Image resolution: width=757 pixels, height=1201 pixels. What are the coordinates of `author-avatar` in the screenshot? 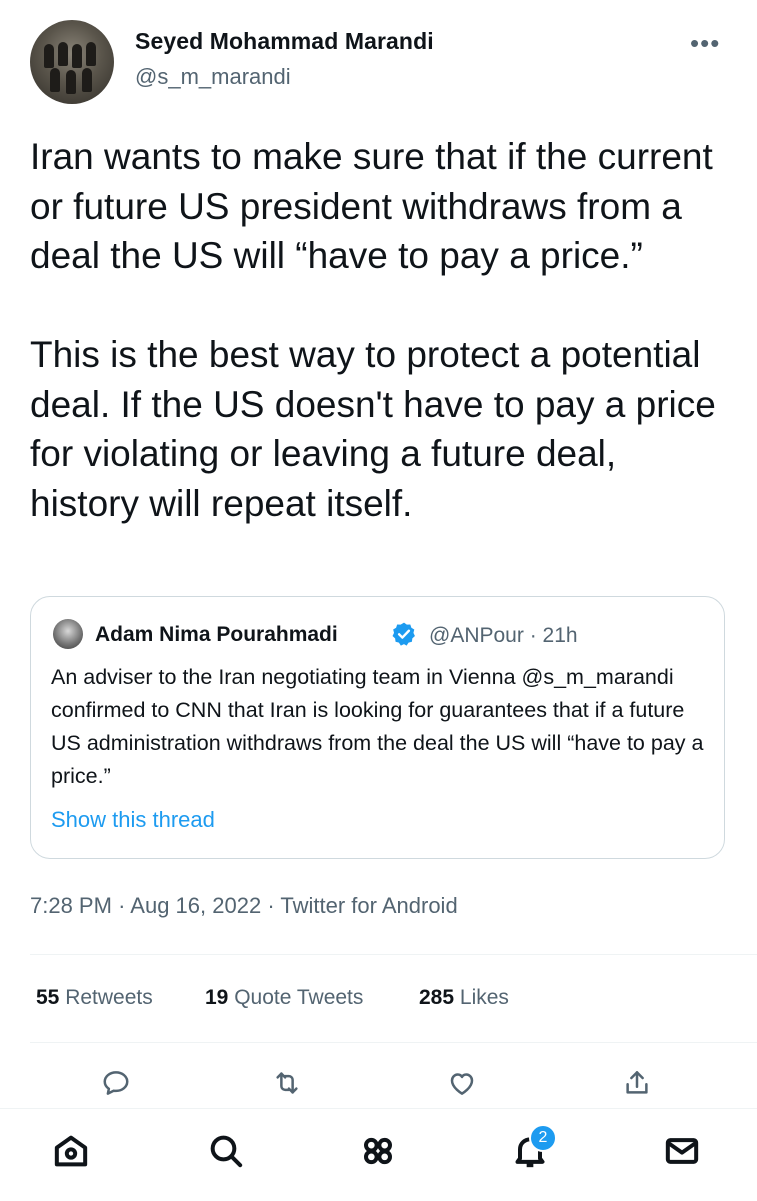 It's located at (72, 62).